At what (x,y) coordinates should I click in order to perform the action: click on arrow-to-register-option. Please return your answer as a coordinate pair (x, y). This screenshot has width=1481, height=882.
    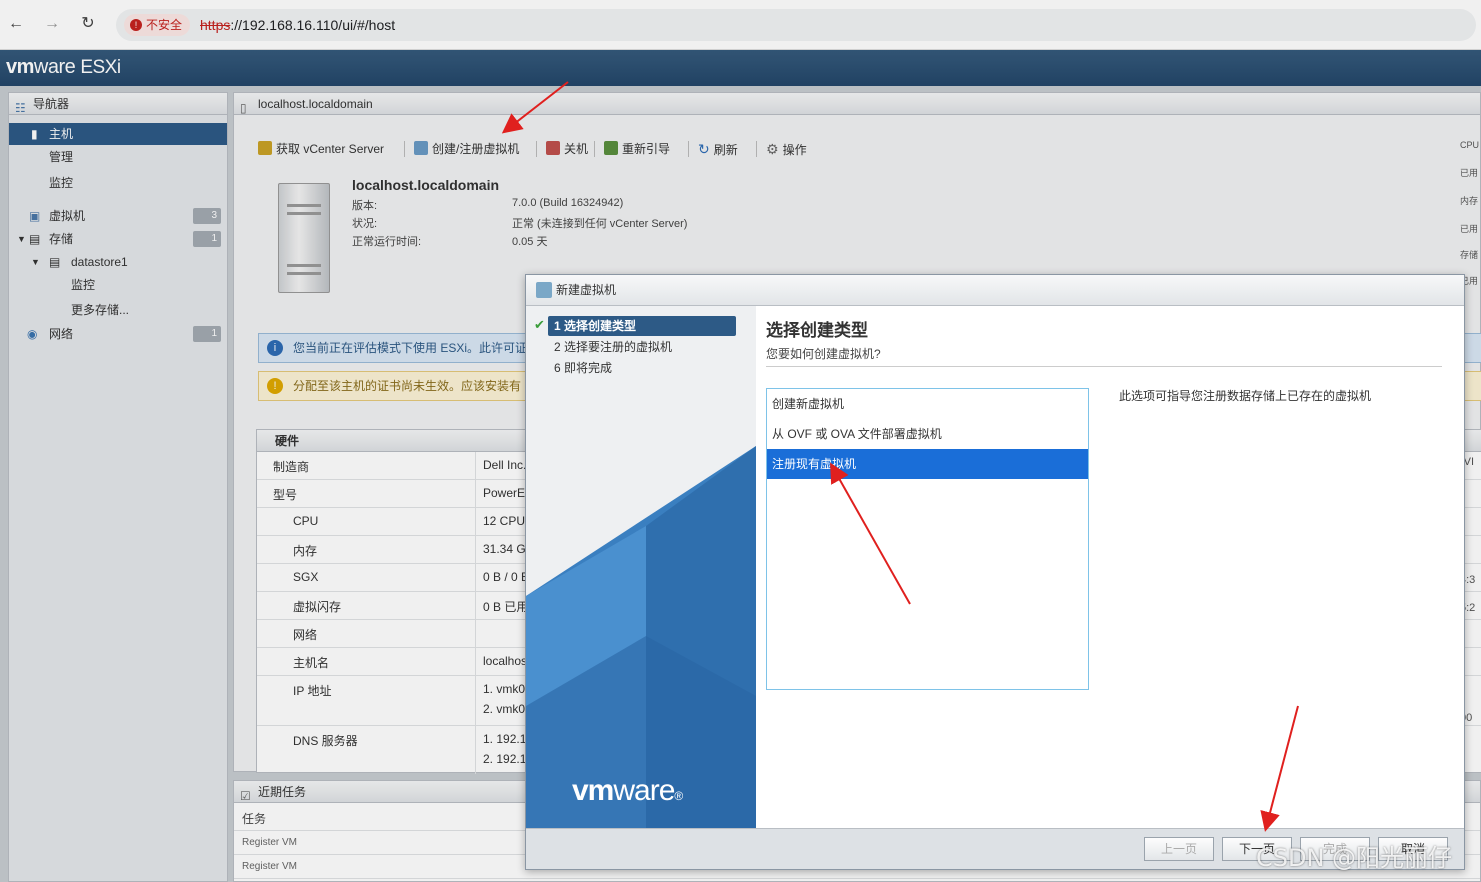
    Looking at the image, I should click on (870, 533).